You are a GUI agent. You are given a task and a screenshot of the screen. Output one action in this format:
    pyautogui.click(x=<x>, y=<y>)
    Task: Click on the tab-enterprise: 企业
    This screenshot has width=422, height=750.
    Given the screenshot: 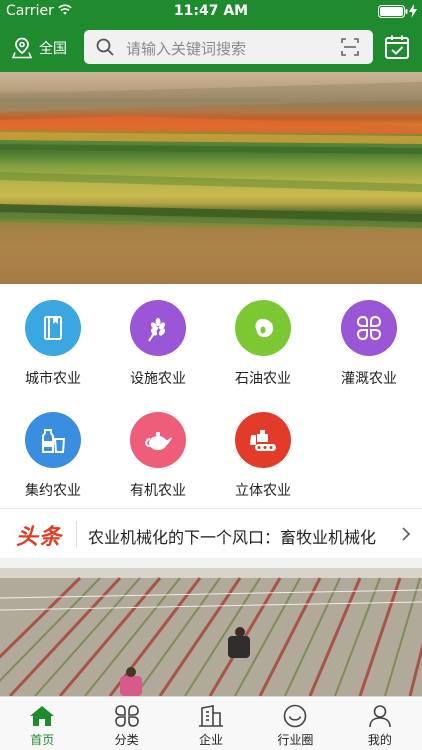 What is the action you would take?
    pyautogui.click(x=211, y=723)
    